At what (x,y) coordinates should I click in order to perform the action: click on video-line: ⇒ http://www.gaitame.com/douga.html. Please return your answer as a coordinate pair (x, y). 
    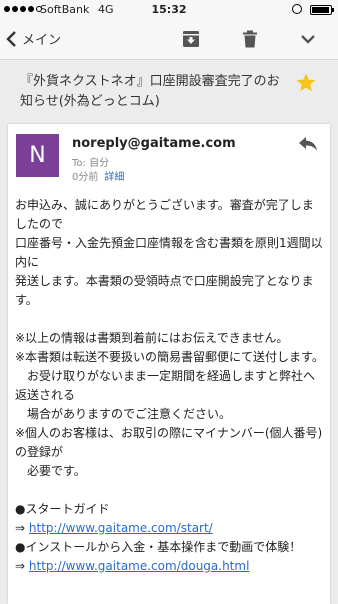
    Looking at the image, I should click on (170, 566).